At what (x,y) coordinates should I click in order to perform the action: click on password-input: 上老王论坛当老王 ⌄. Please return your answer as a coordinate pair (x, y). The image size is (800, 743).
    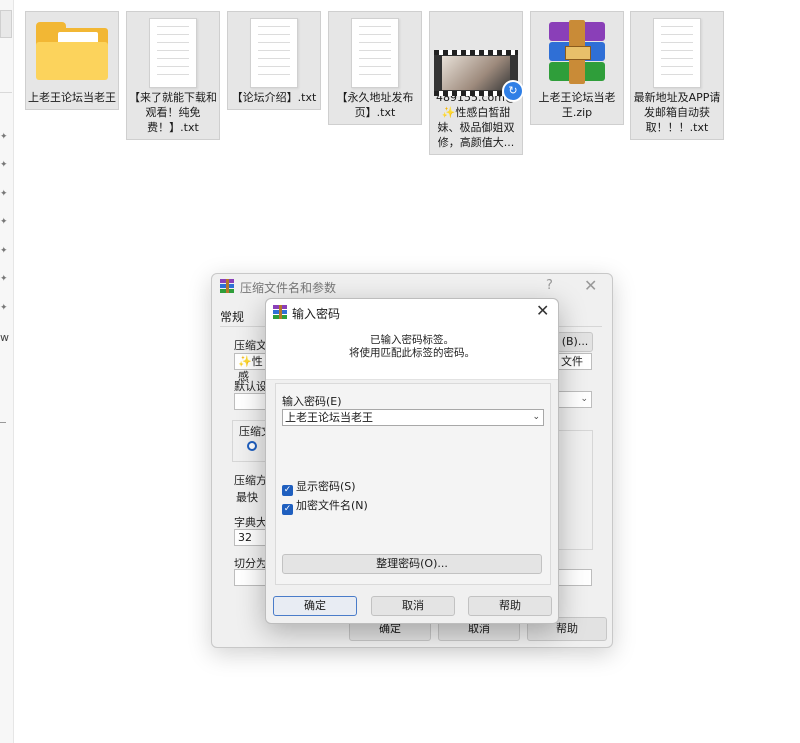
    Looking at the image, I should click on (413, 417).